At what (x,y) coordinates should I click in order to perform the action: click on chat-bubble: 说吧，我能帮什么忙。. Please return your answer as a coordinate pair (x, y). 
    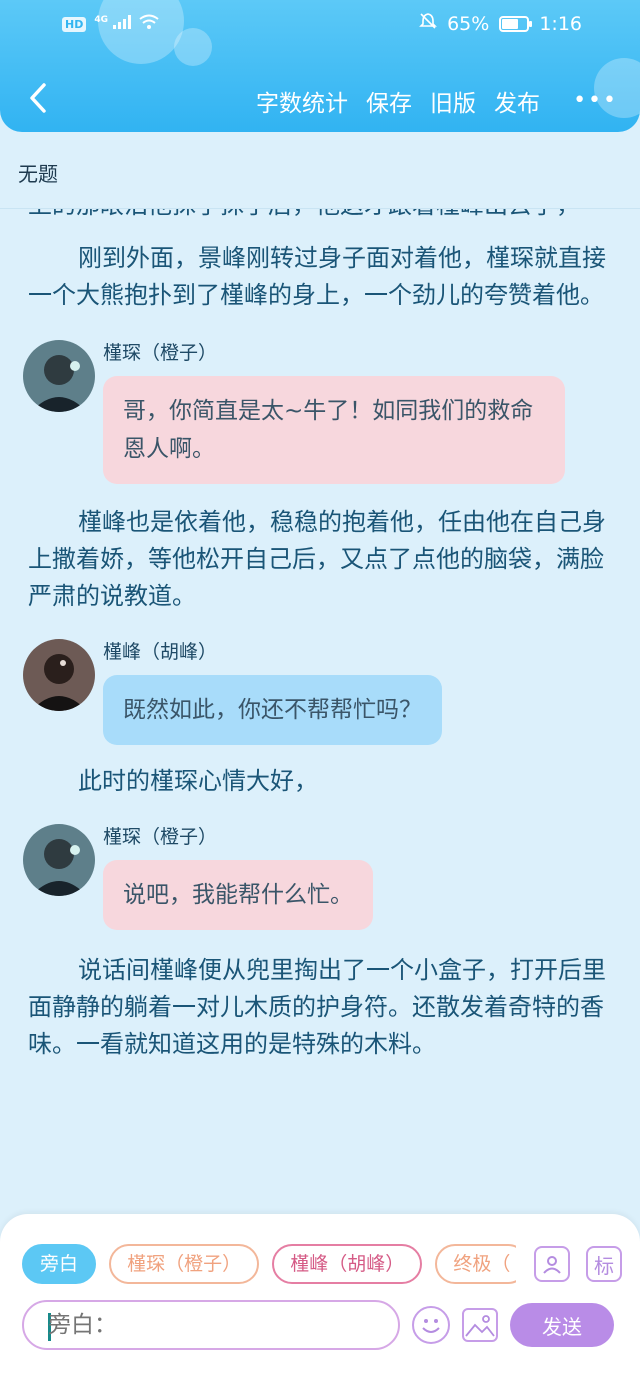
    Looking at the image, I should click on (238, 895).